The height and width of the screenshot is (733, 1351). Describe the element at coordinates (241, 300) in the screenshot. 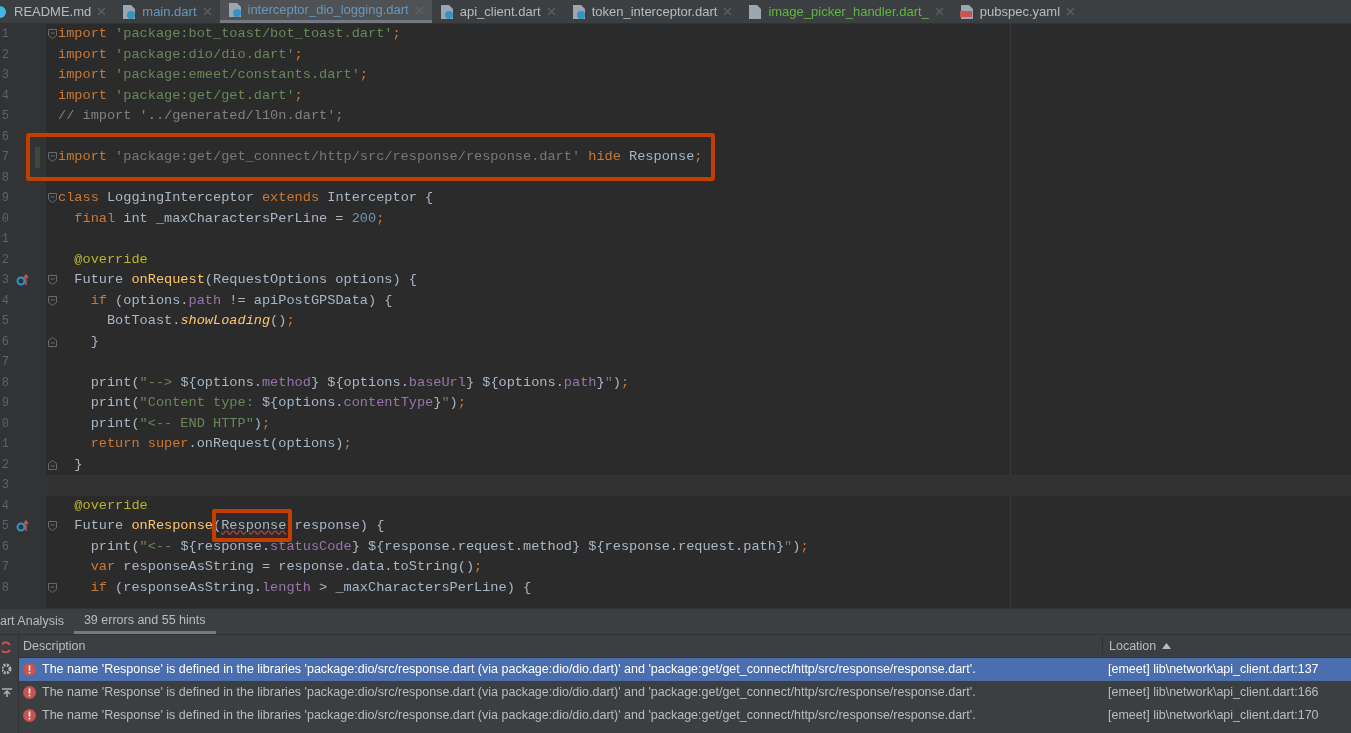

I see `code-line: if (options.path != apiPostGPSData) {` at that location.